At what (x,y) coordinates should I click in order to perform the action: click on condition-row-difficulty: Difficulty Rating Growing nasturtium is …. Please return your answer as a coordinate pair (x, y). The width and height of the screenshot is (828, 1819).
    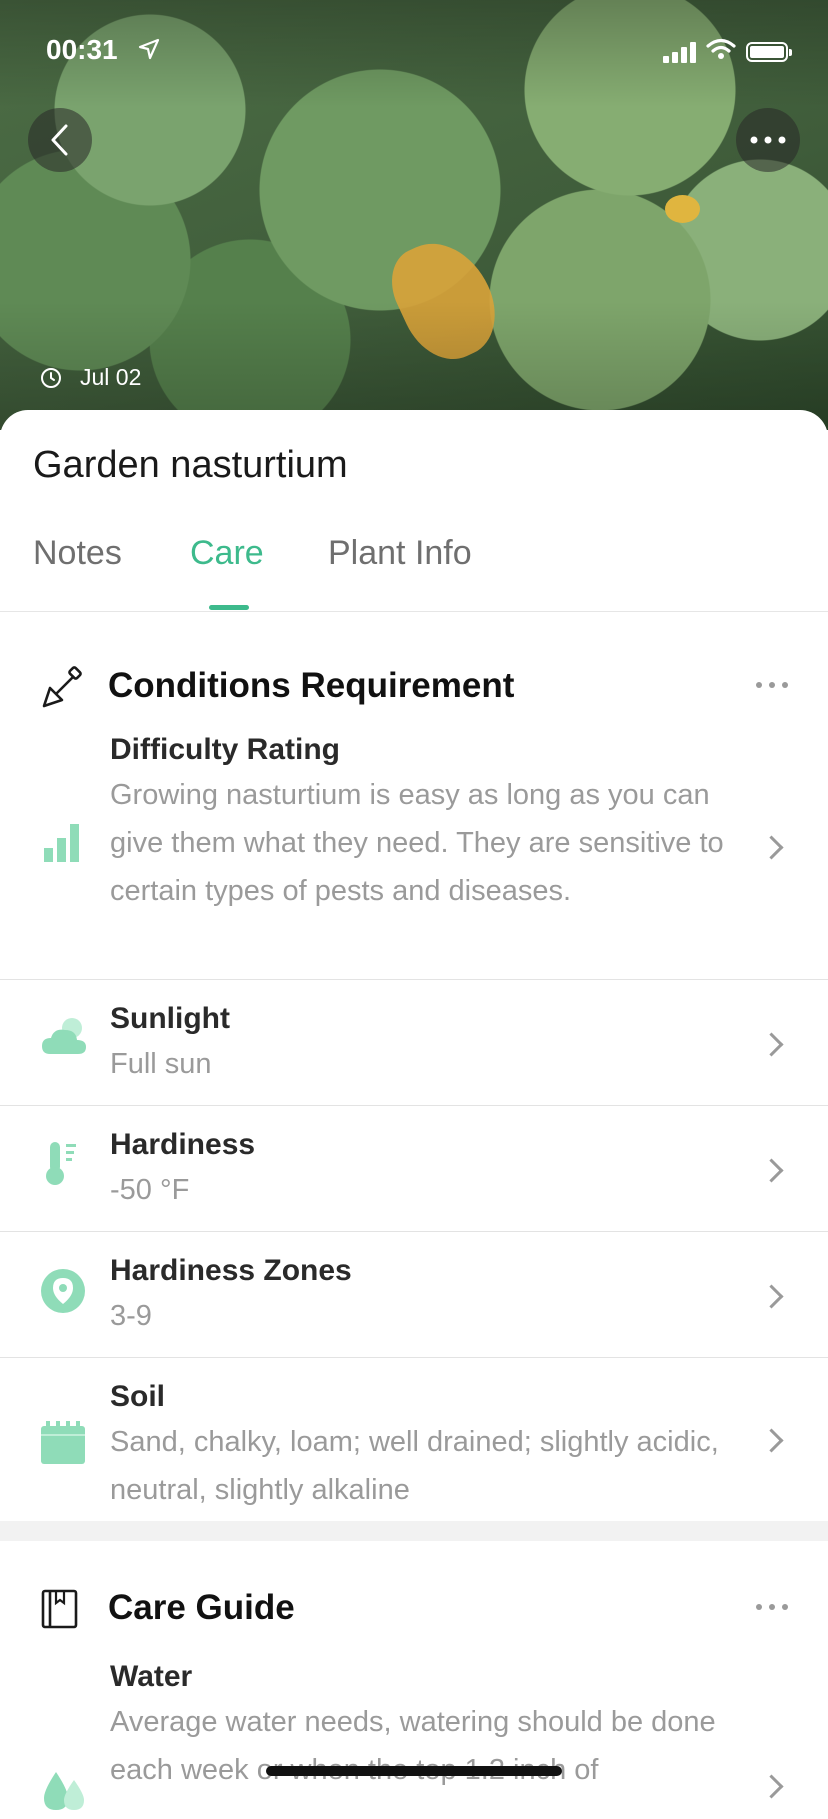
    Looking at the image, I should click on (414, 847).